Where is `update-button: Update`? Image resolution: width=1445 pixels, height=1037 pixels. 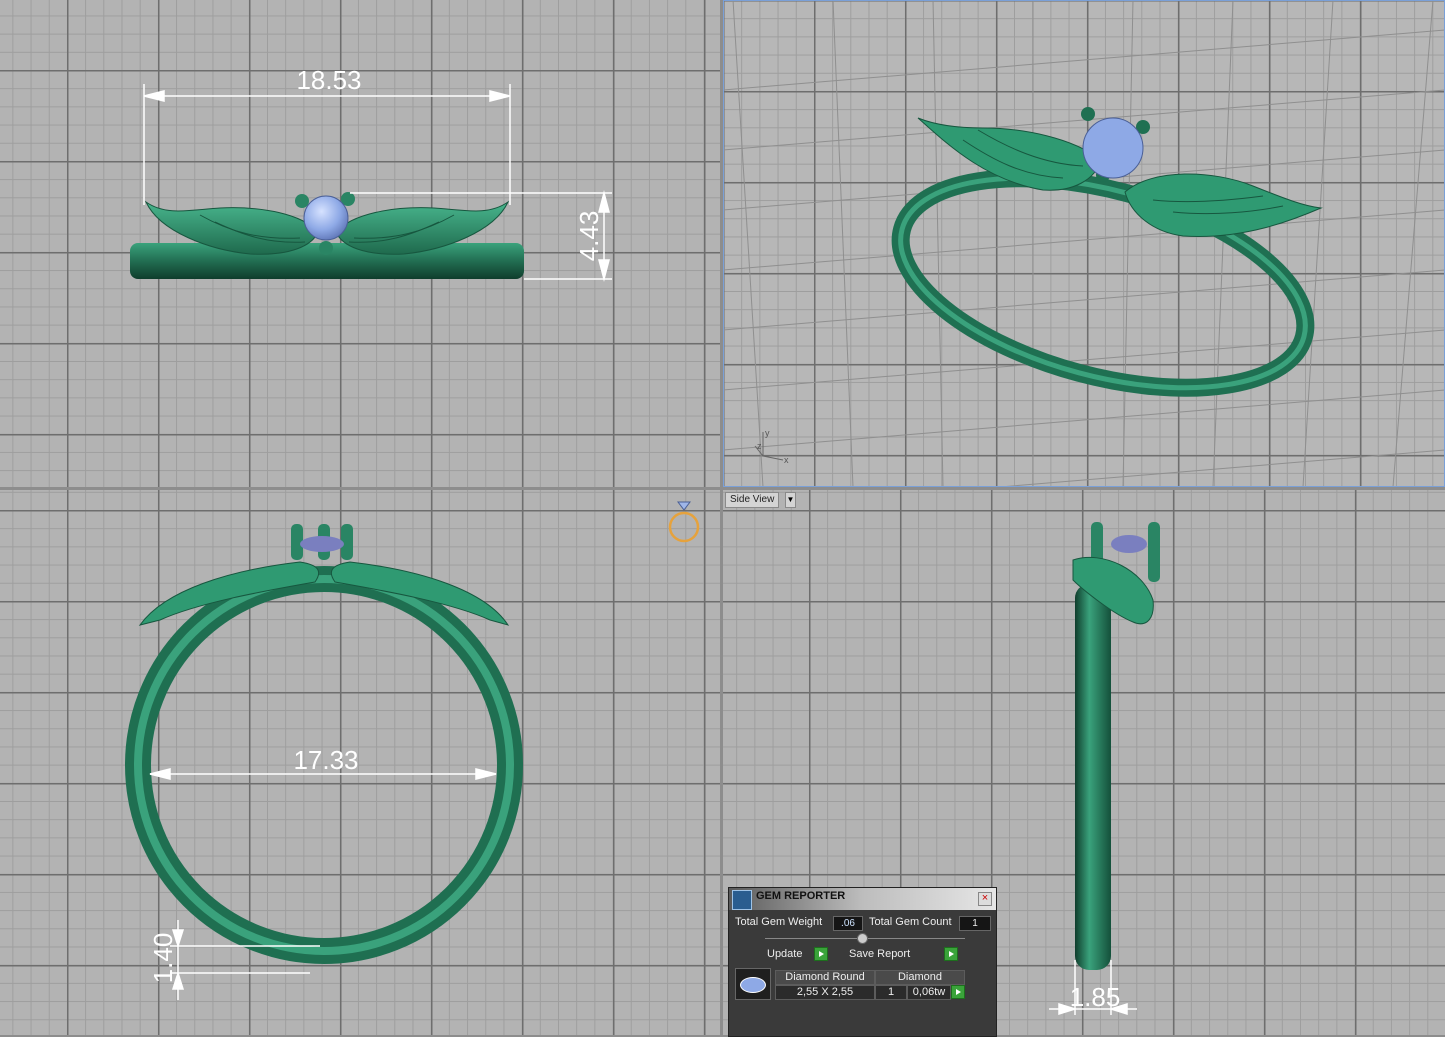
update-button: Update is located at coordinates (784, 954).